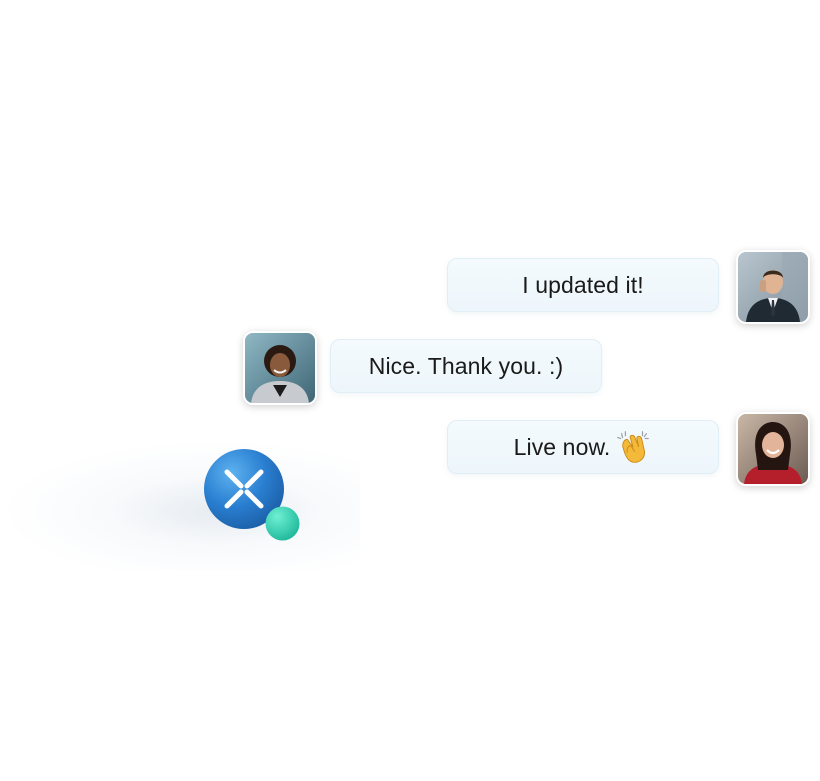 The width and height of the screenshot is (820, 781). Describe the element at coordinates (562, 446) in the screenshot. I see `message-text-3: Live now.` at that location.